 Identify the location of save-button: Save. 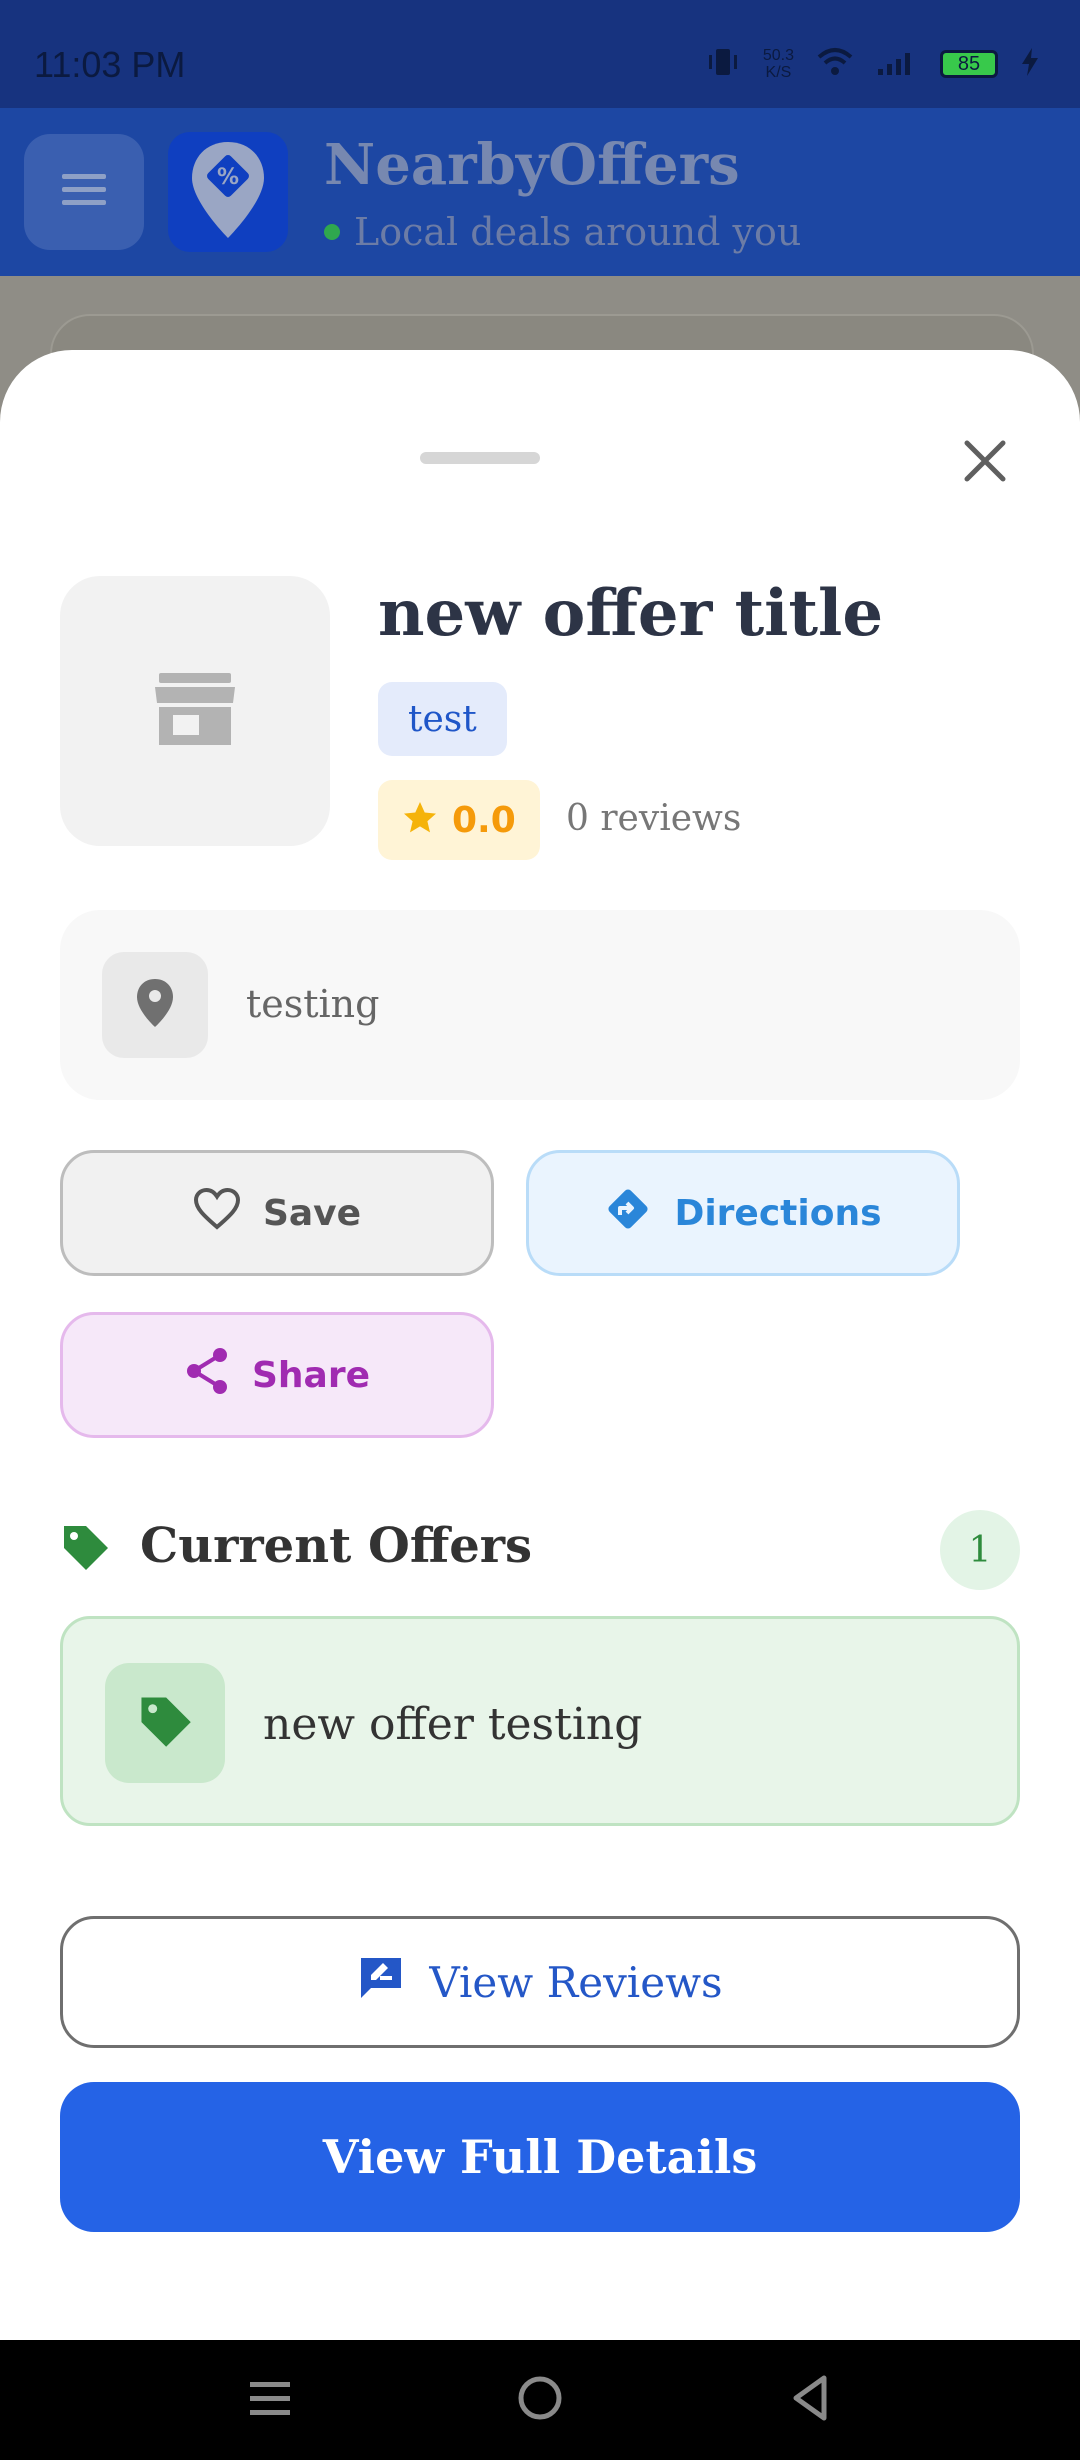
(277, 1213).